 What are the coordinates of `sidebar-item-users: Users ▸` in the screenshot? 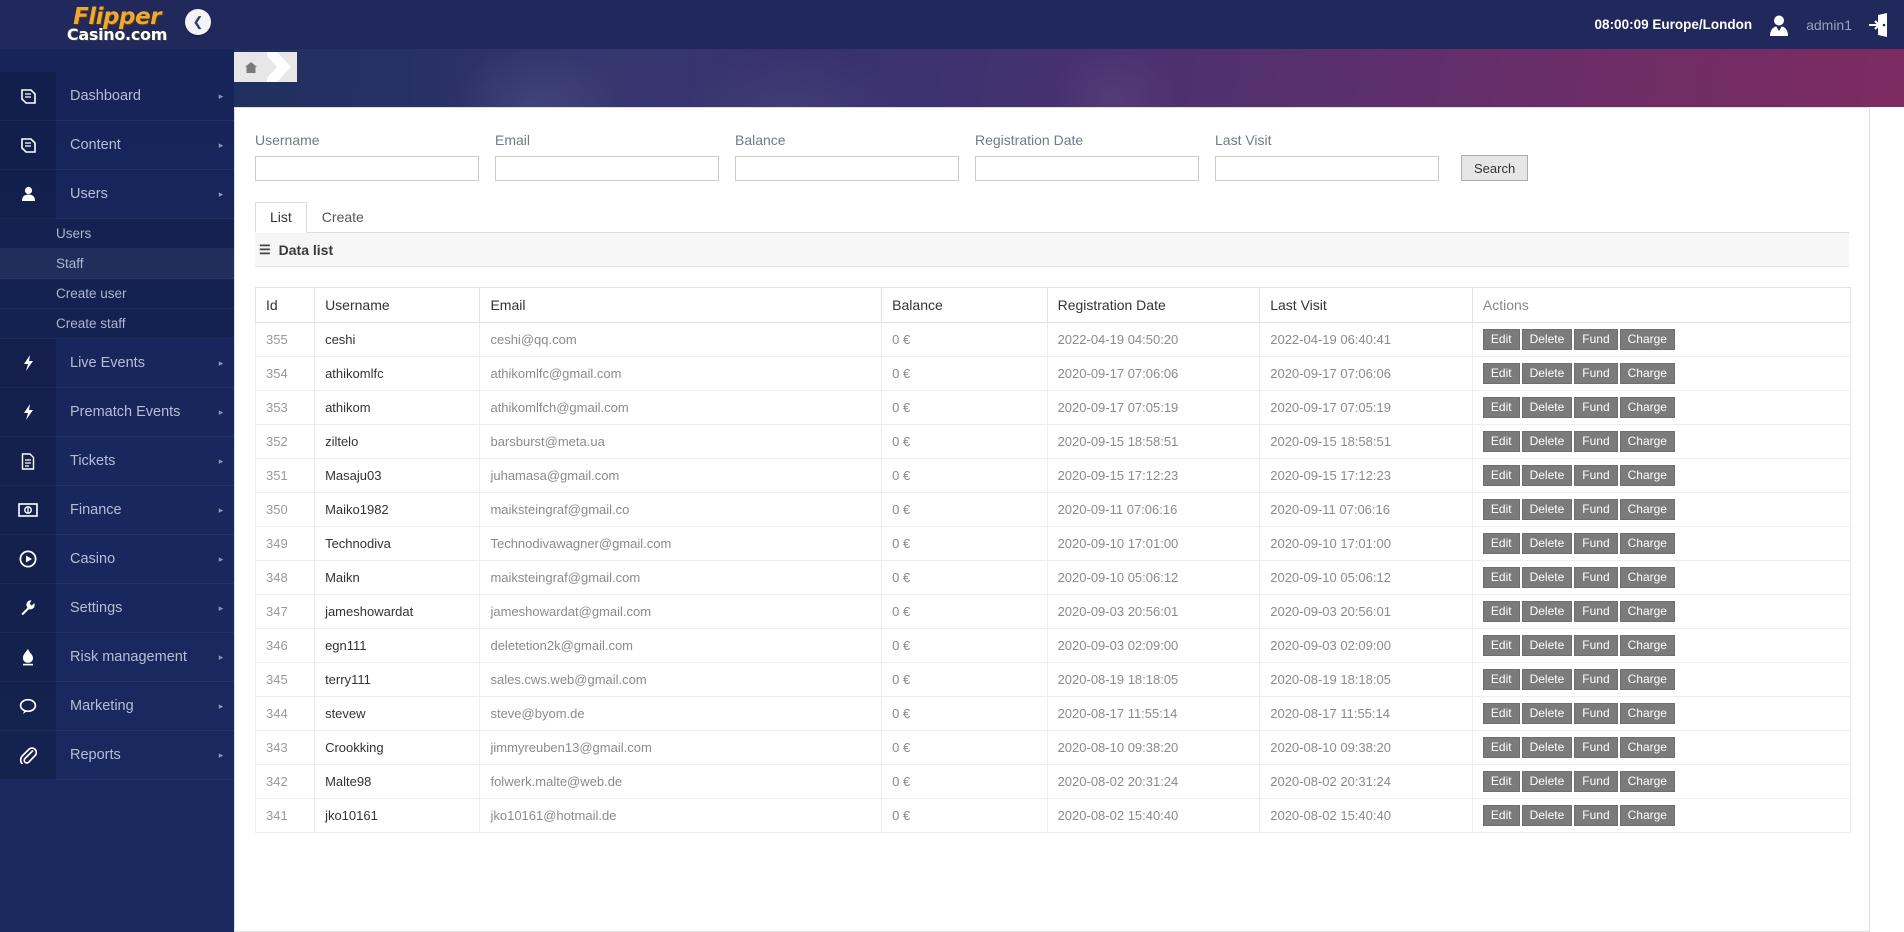 It's located at (117, 194).